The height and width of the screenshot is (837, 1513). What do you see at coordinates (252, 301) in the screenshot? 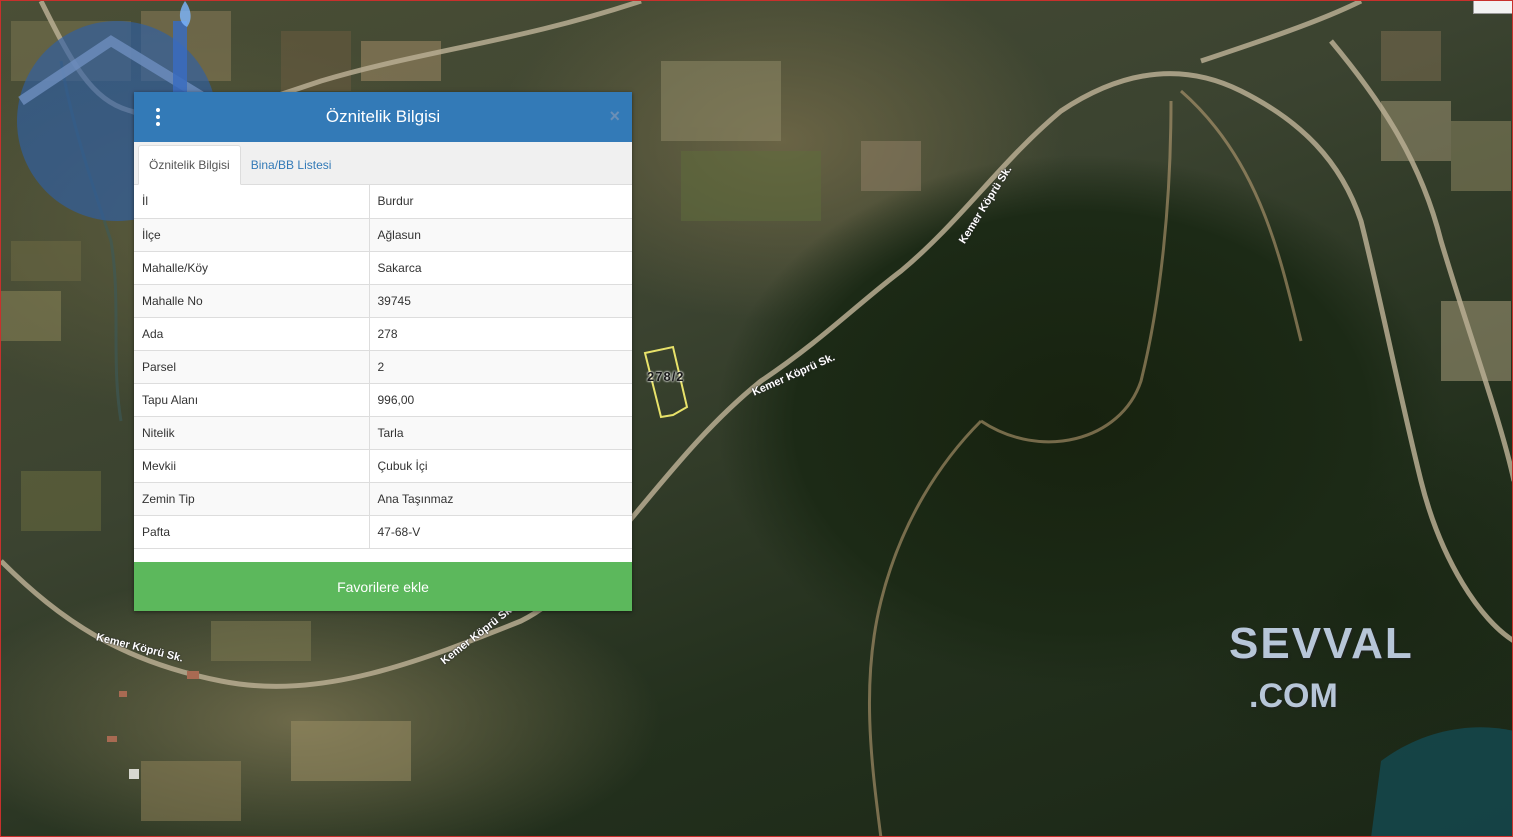
I see `attribute-key: Mahalle No` at bounding box center [252, 301].